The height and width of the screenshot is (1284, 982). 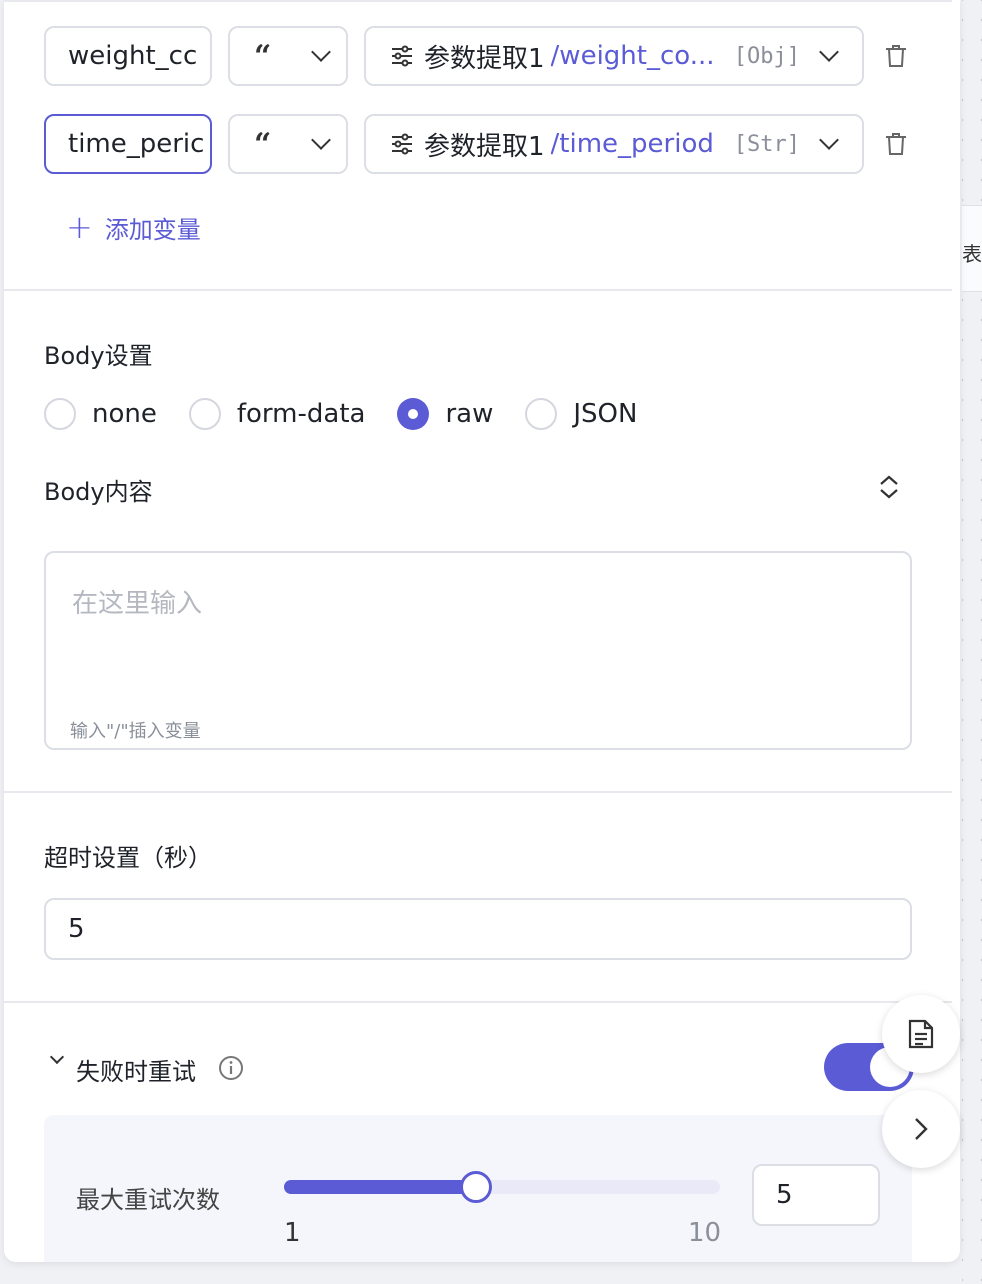 I want to click on notes-button, so click(x=921, y=1034).